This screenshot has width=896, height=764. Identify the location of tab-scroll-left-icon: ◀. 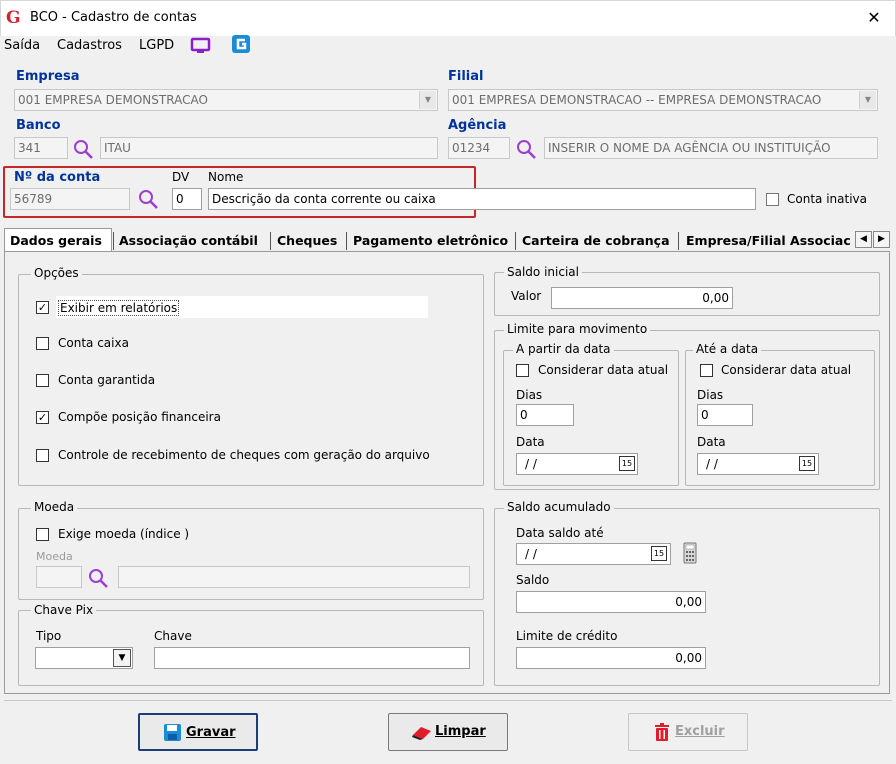
(863, 239).